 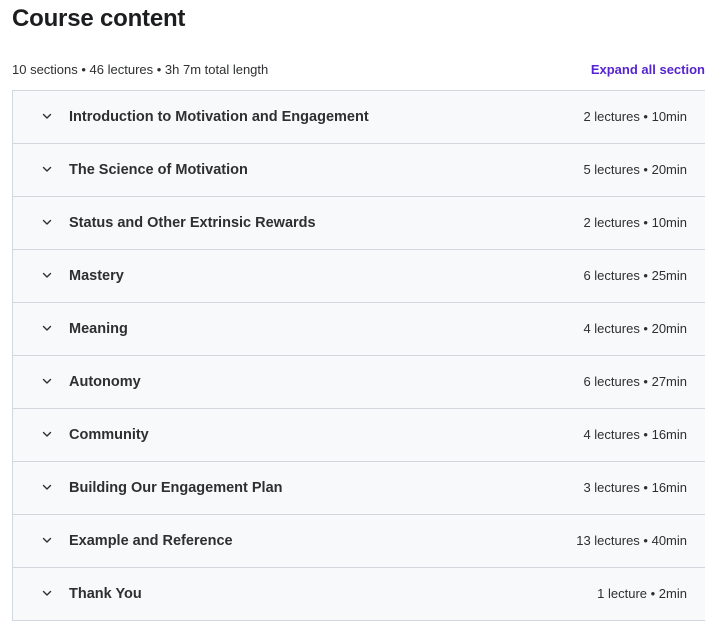 I want to click on section-title: Autonomy, so click(x=105, y=382).